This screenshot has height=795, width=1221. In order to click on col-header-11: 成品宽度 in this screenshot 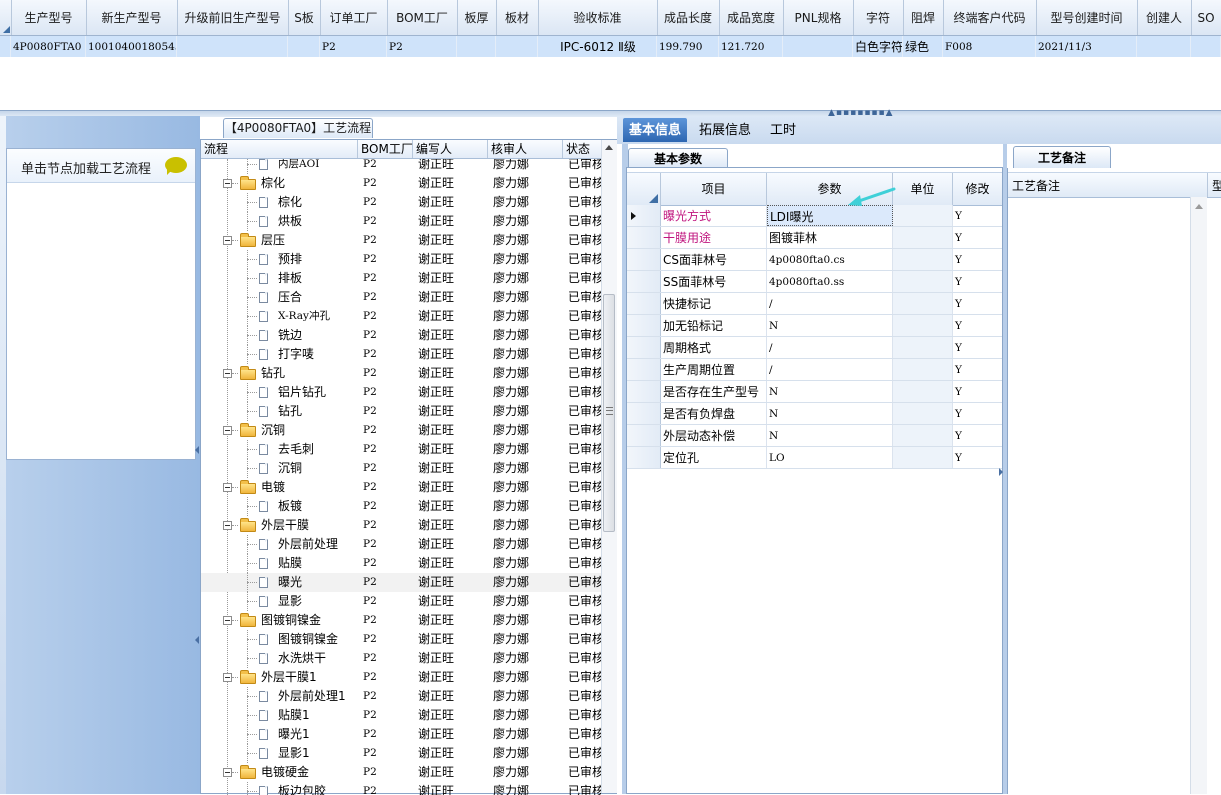, I will do `click(751, 17)`.